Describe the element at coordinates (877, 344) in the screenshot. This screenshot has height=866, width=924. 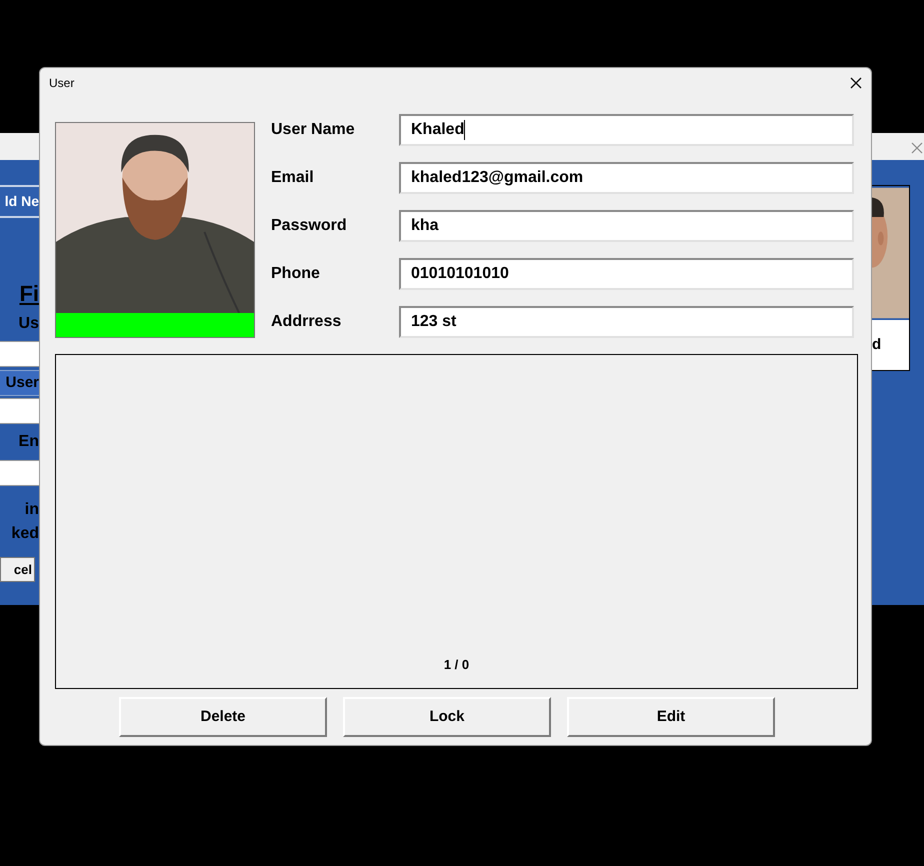
I see `caption: d` at that location.